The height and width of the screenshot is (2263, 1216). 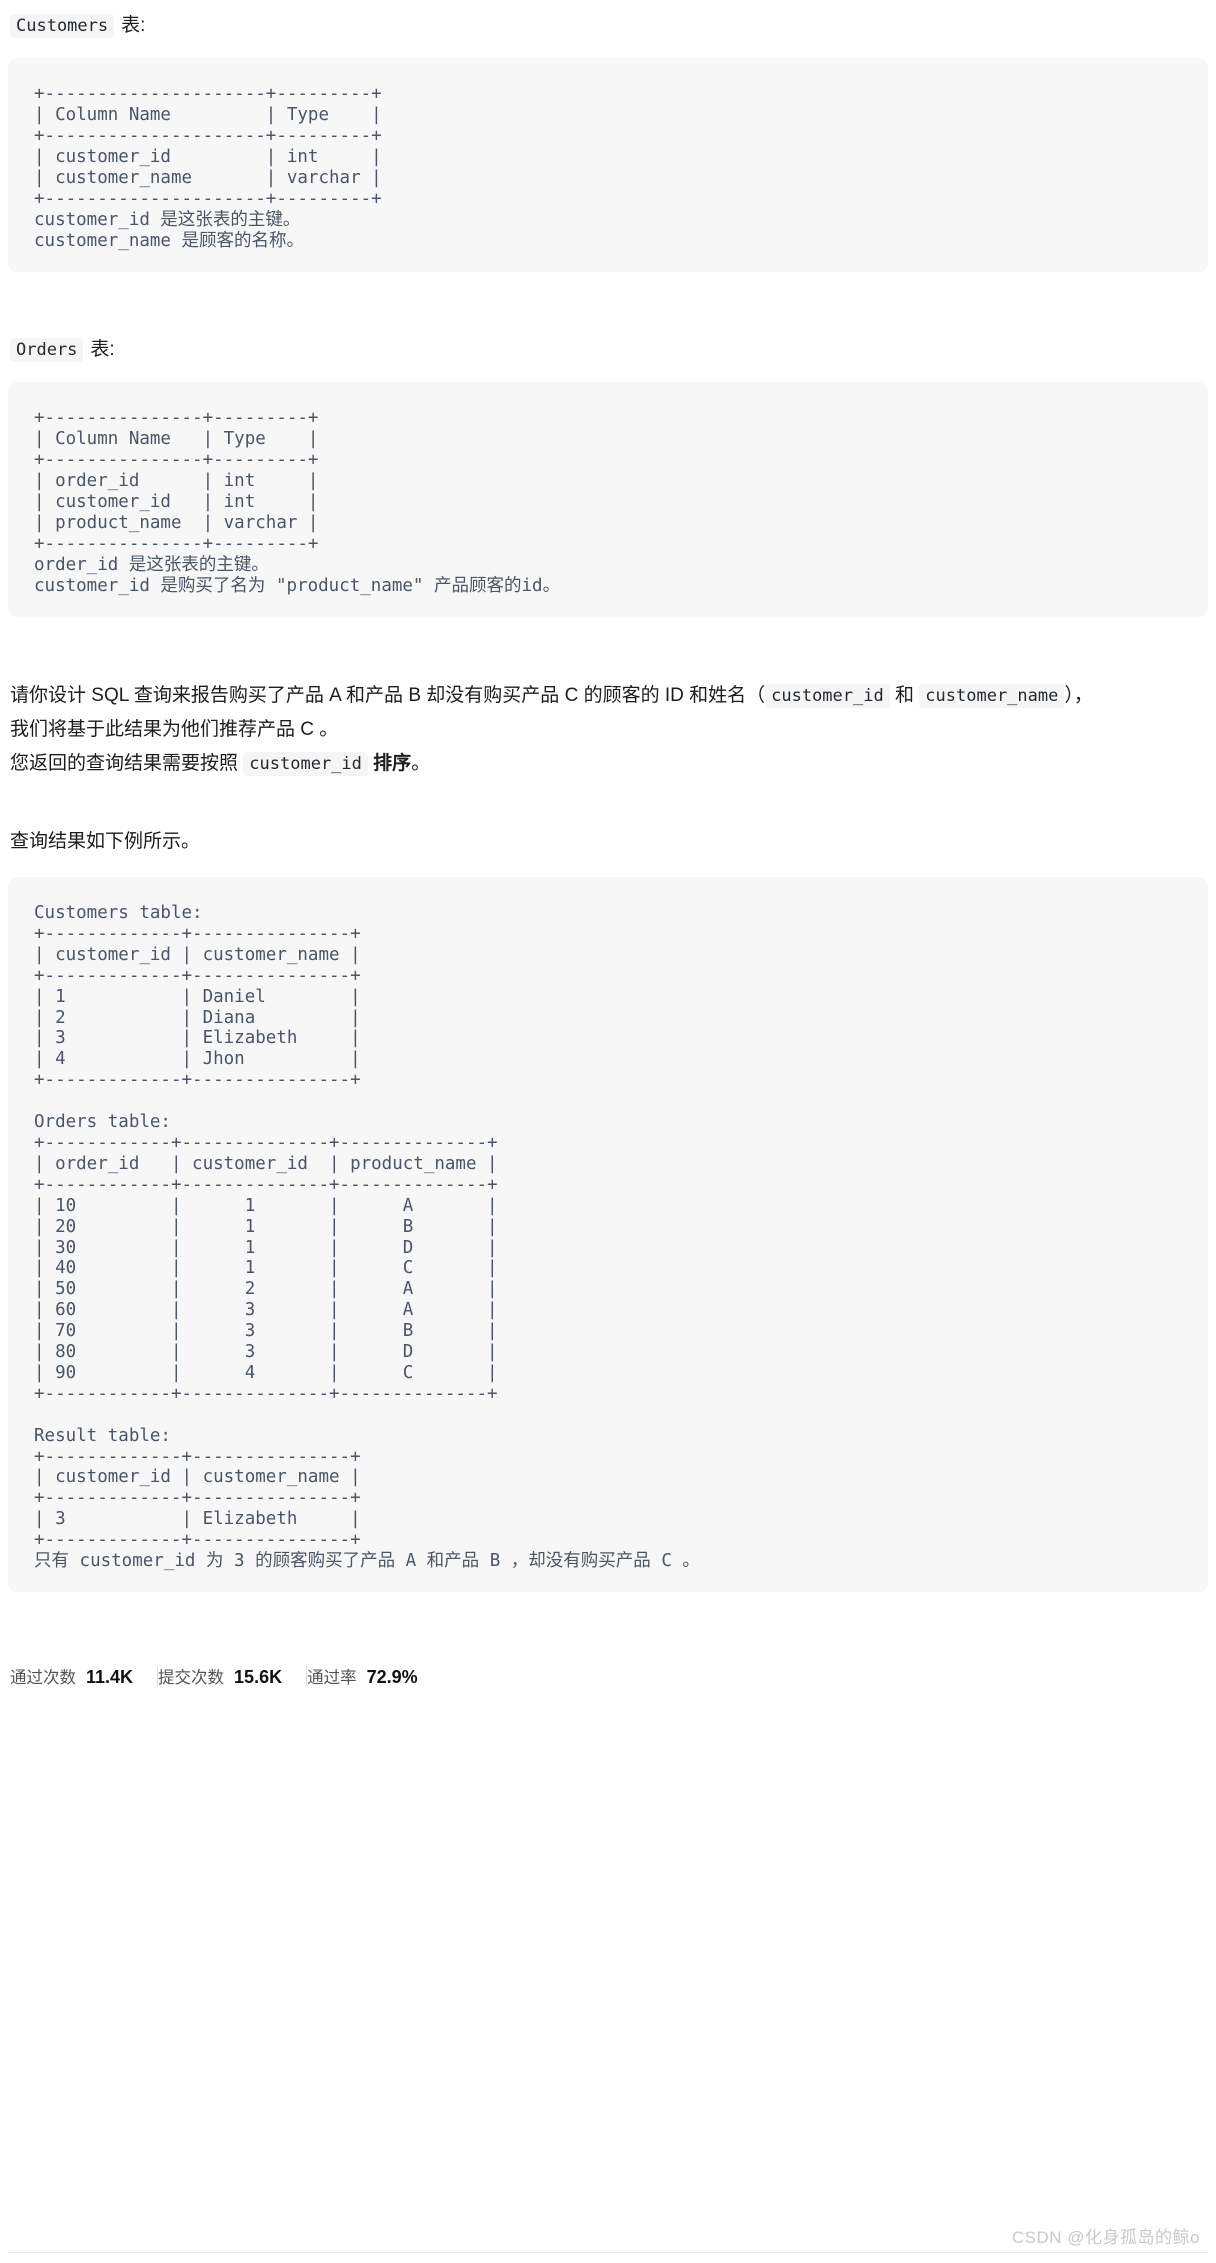 What do you see at coordinates (124, 763) in the screenshot?
I see `question-line3-part1: 您返回的查询结果需要按照` at bounding box center [124, 763].